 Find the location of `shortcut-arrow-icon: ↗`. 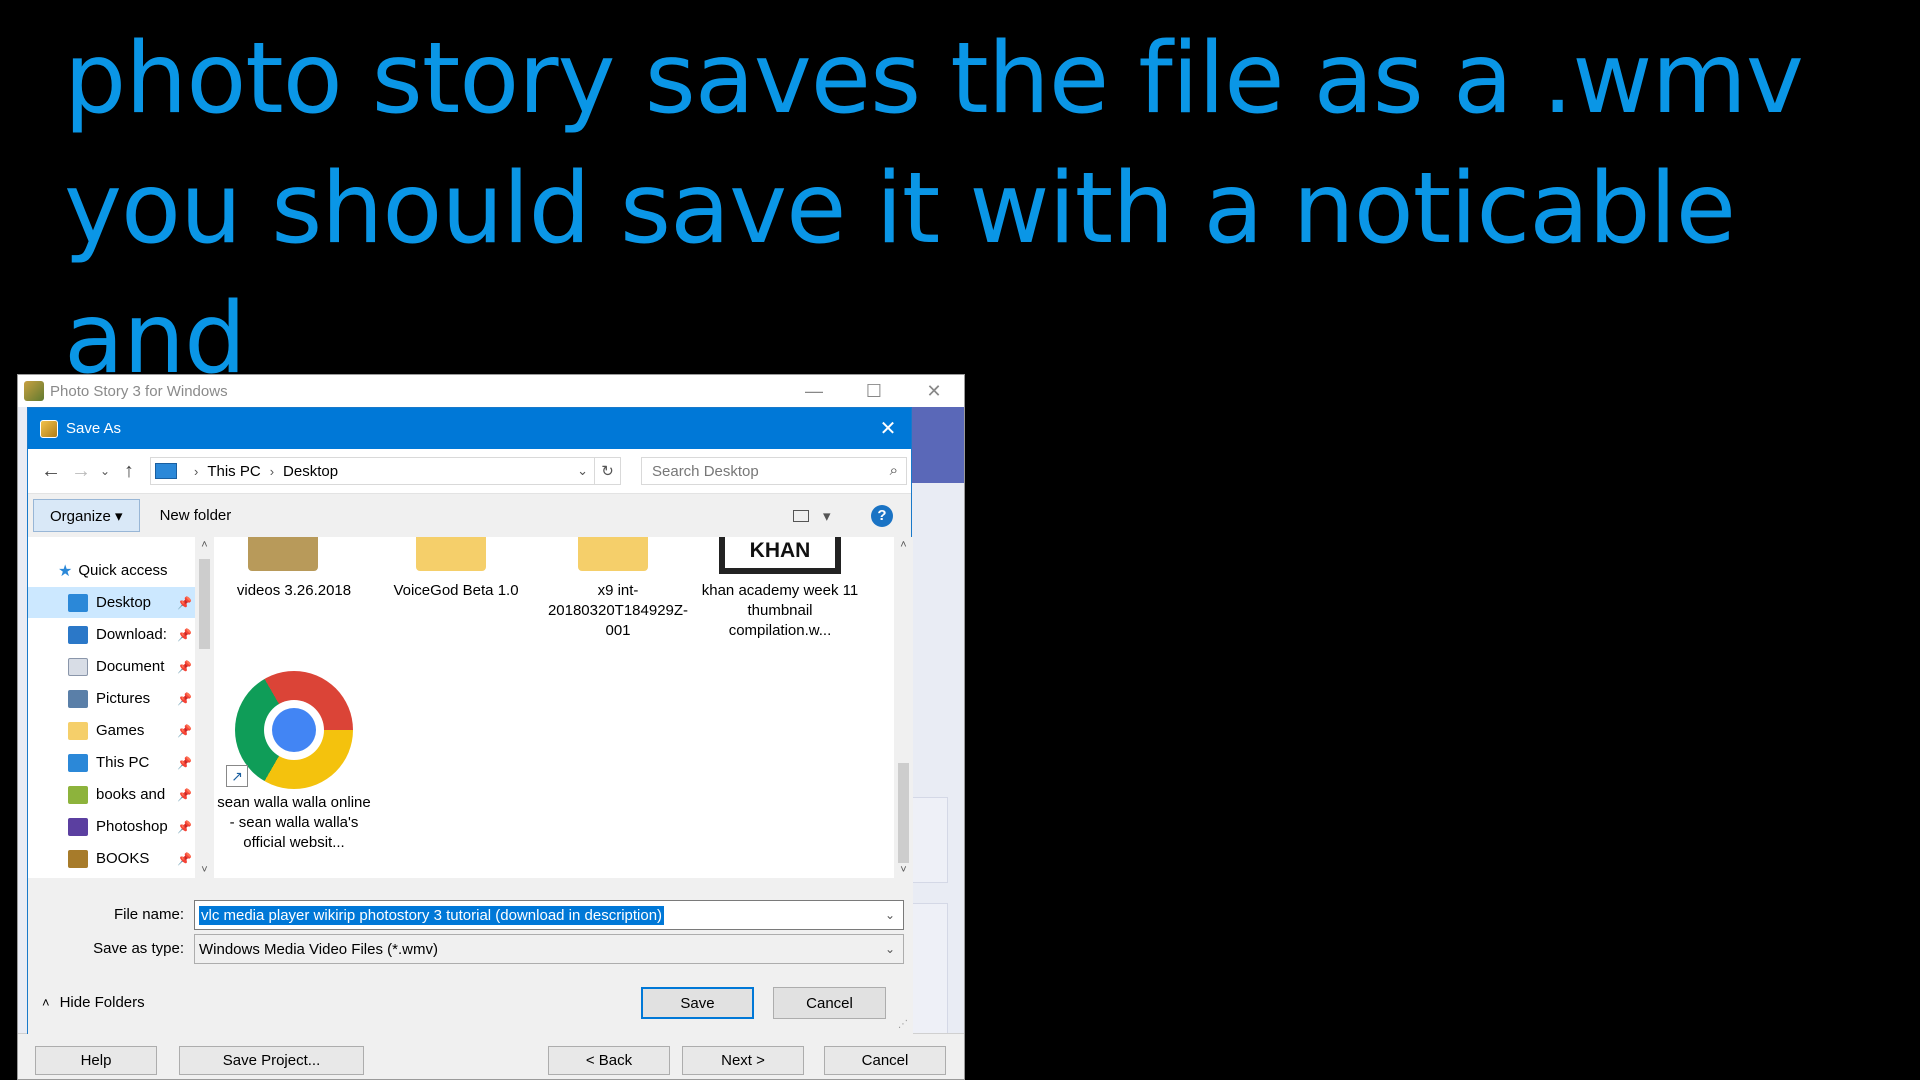

shortcut-arrow-icon: ↗ is located at coordinates (237, 776).